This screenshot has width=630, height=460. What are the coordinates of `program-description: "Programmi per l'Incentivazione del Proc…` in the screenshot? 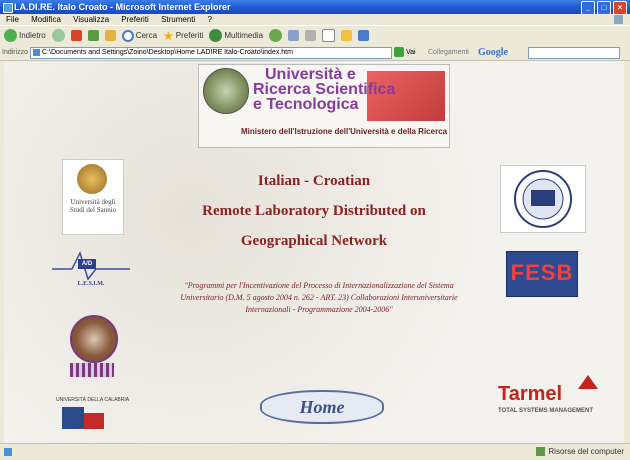 It's located at (319, 297).